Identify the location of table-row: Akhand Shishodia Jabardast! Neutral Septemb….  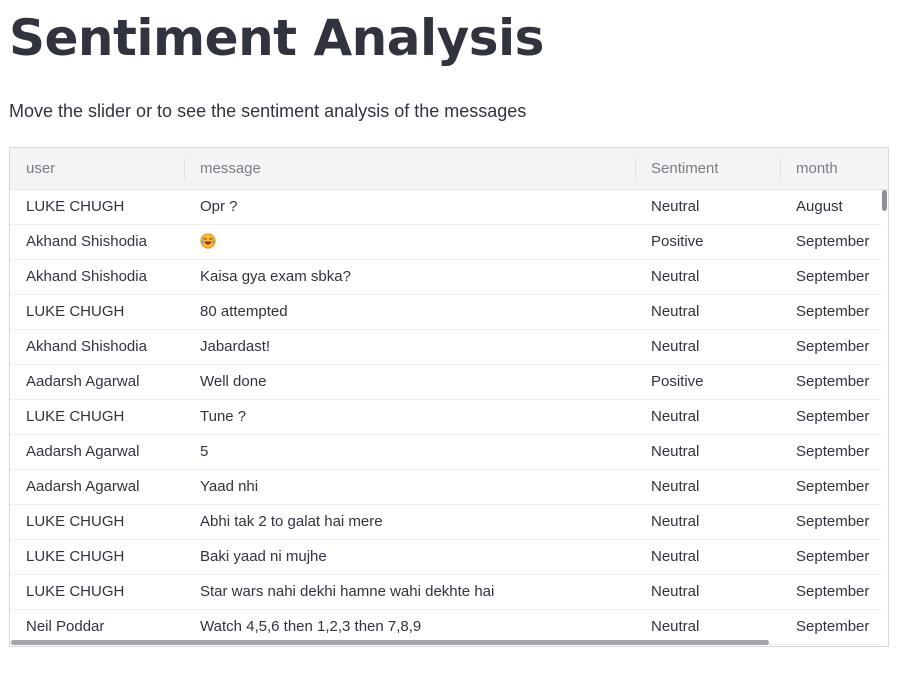
(445, 347).